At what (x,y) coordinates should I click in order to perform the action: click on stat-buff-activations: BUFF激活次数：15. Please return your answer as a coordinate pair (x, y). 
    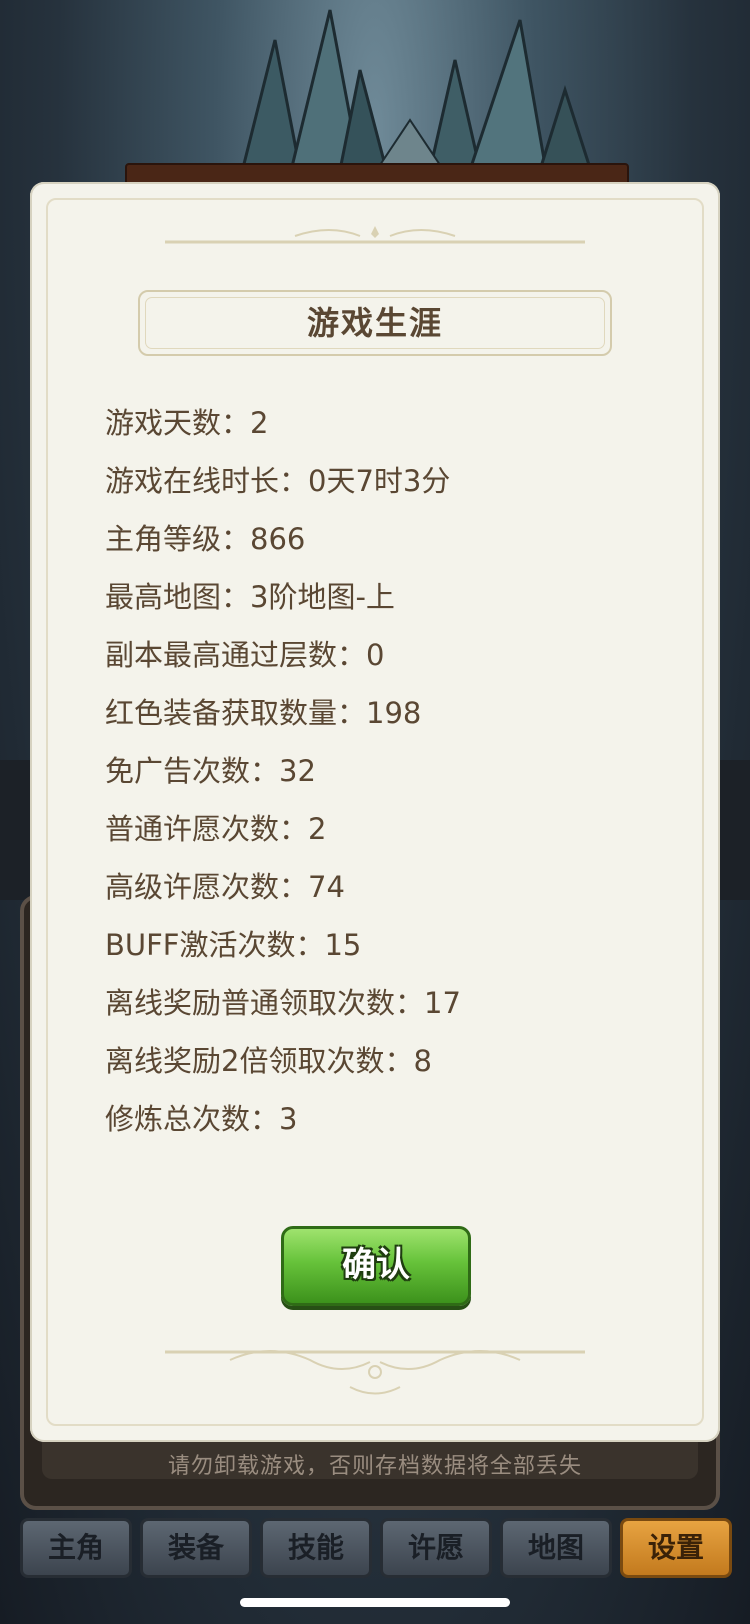
    Looking at the image, I should click on (233, 945).